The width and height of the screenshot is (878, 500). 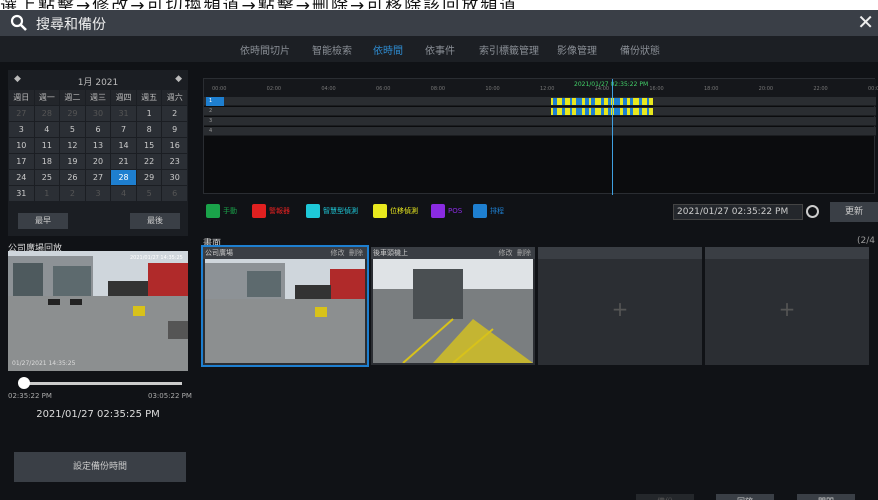 What do you see at coordinates (174, 161) in the screenshot?
I see `calendar-day: 23` at bounding box center [174, 161].